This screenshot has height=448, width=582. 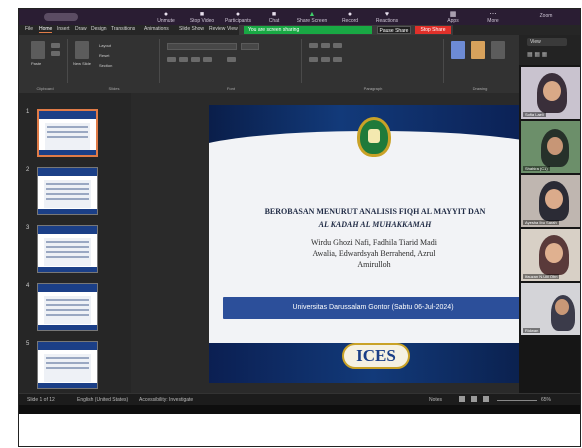 I want to click on pause-share-button: Pause Share, so click(x=394, y=30).